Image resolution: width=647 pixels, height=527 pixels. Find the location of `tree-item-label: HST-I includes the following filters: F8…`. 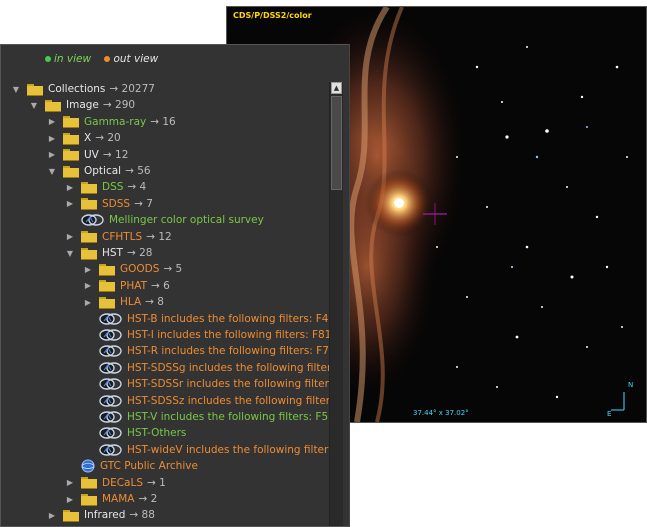

tree-item-label: HST-I includes the following filters: F8… is located at coordinates (232, 335).